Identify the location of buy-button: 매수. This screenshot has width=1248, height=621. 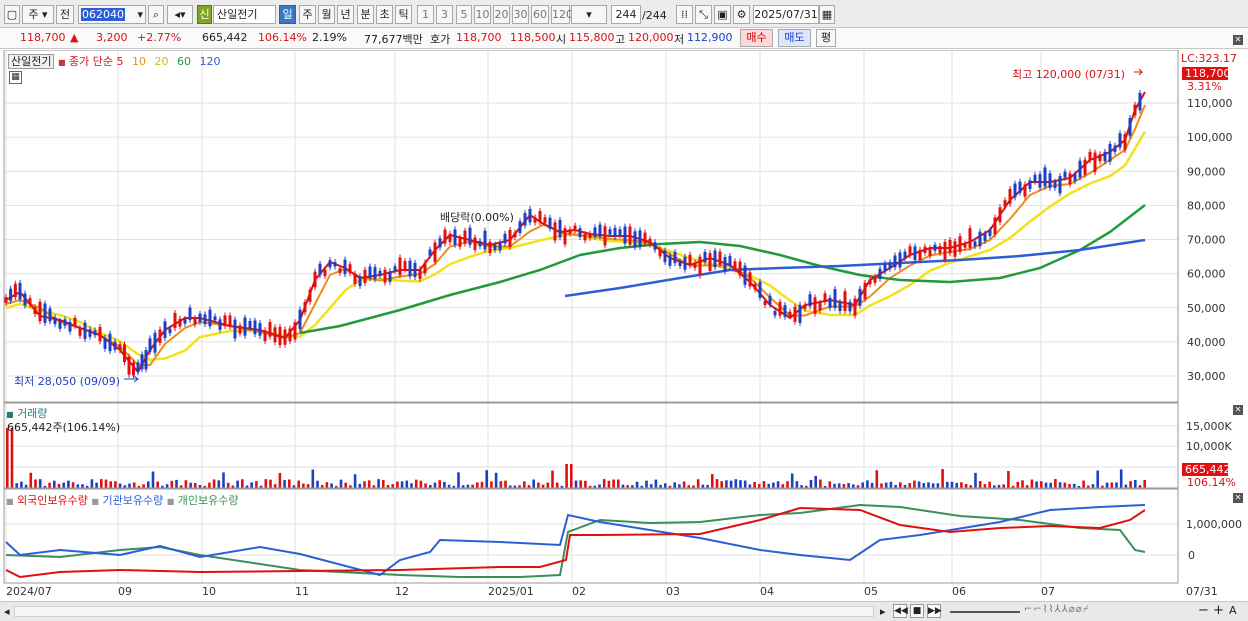
(756, 38).